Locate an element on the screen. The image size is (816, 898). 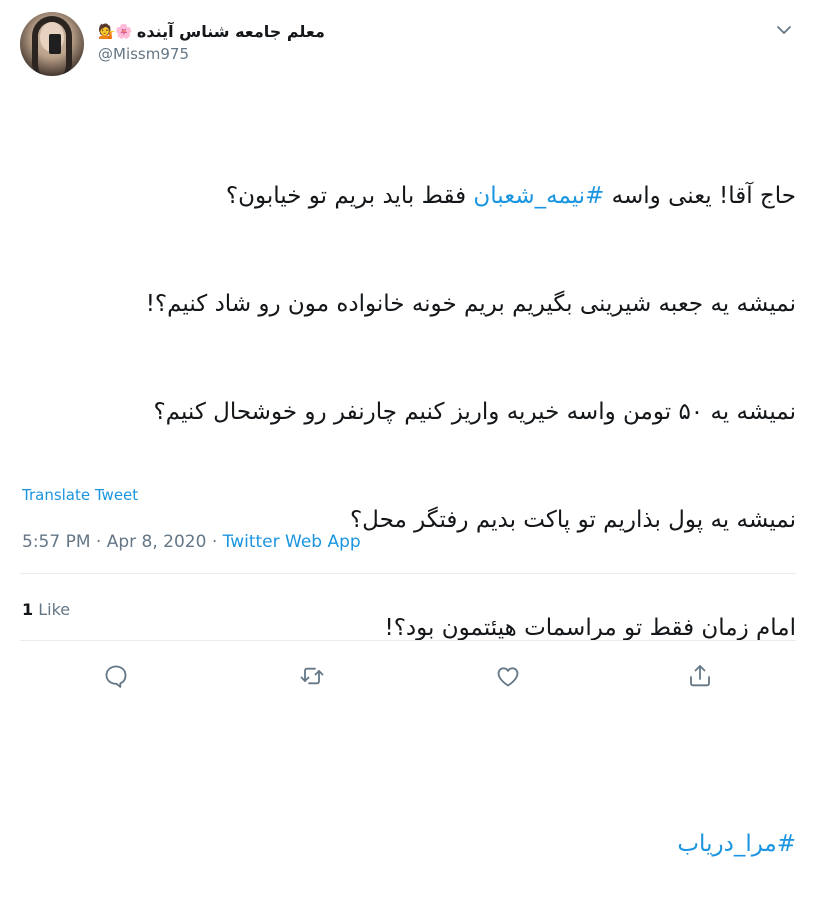
tweet-line-1-start: حاج آقا! یعنی واسه is located at coordinates (700, 196).